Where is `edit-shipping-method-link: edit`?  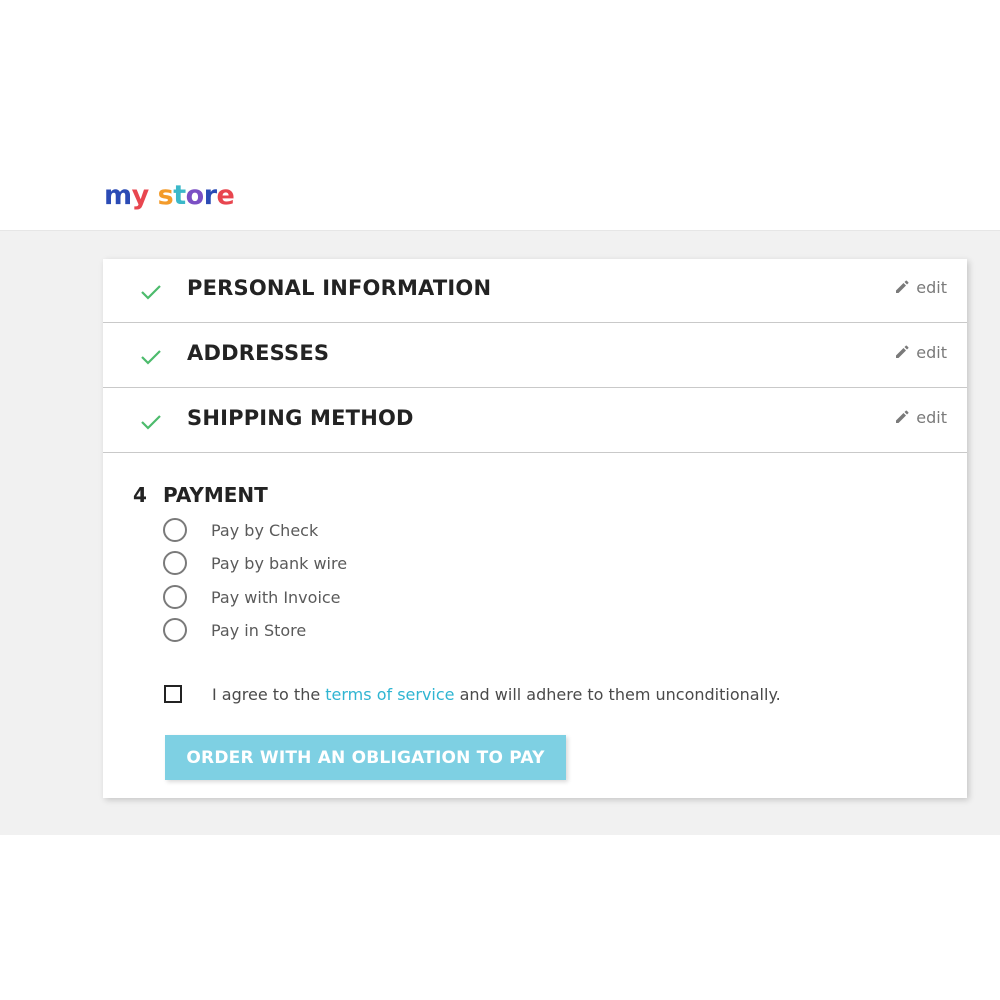 edit-shipping-method-link: edit is located at coordinates (920, 417).